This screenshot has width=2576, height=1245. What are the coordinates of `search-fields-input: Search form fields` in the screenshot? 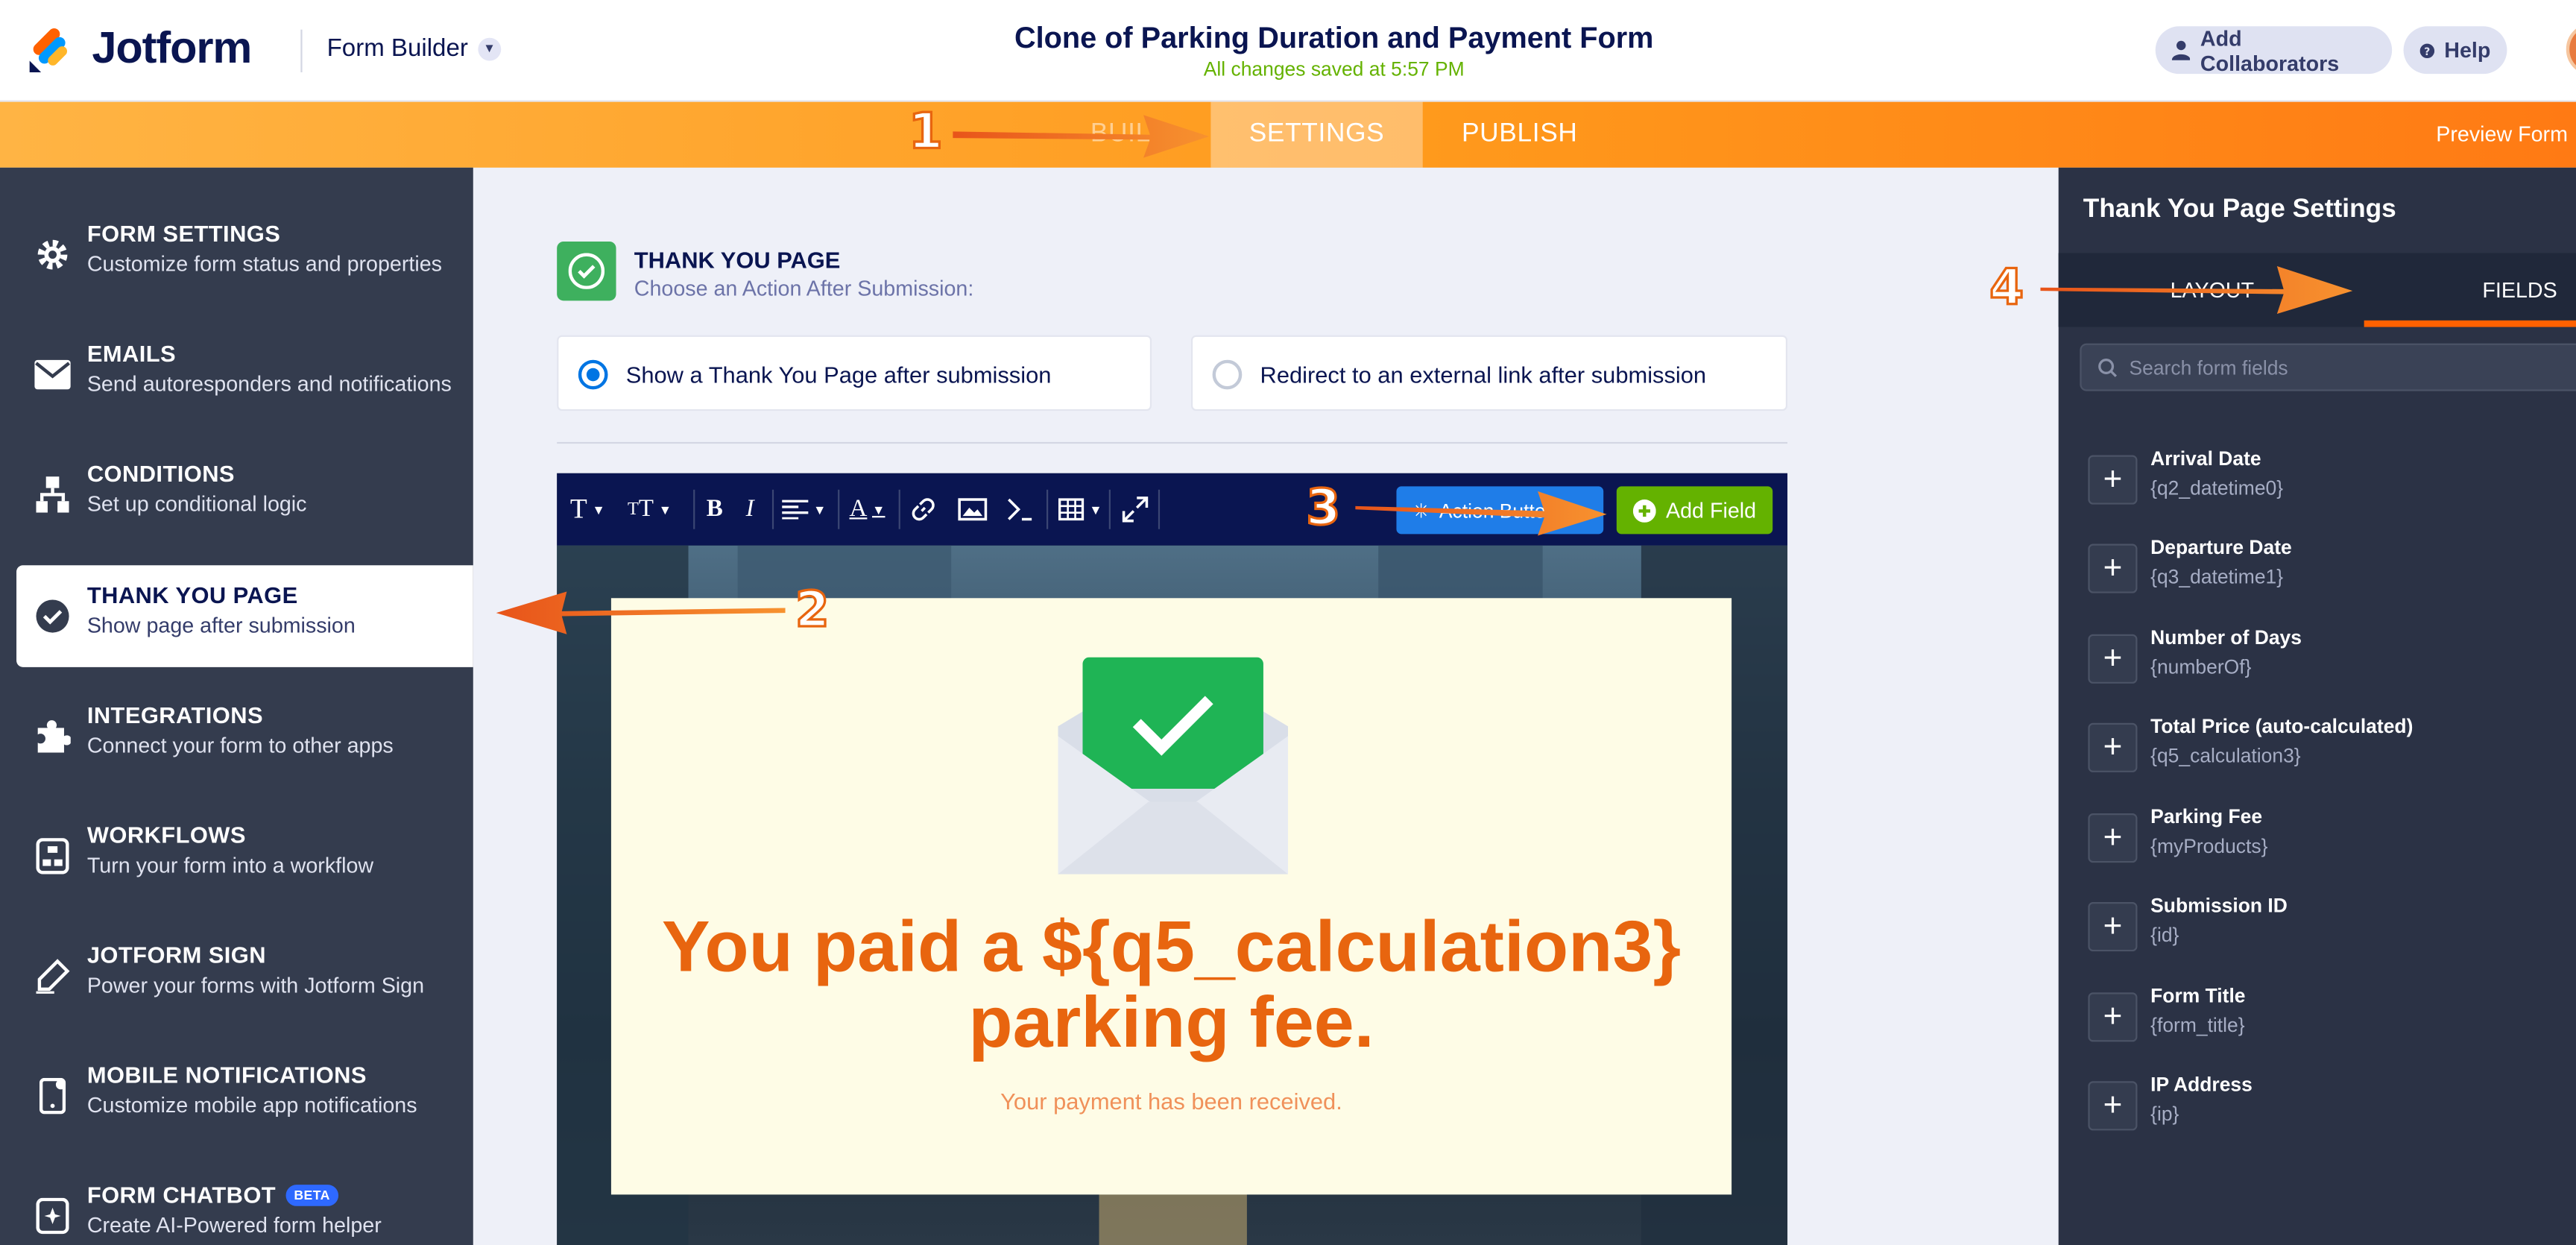 It's located at (2328, 367).